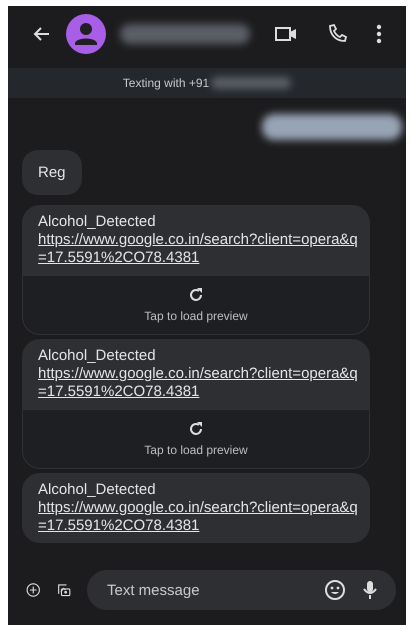  What do you see at coordinates (286, 34) in the screenshot?
I see `video-call-icon` at bounding box center [286, 34].